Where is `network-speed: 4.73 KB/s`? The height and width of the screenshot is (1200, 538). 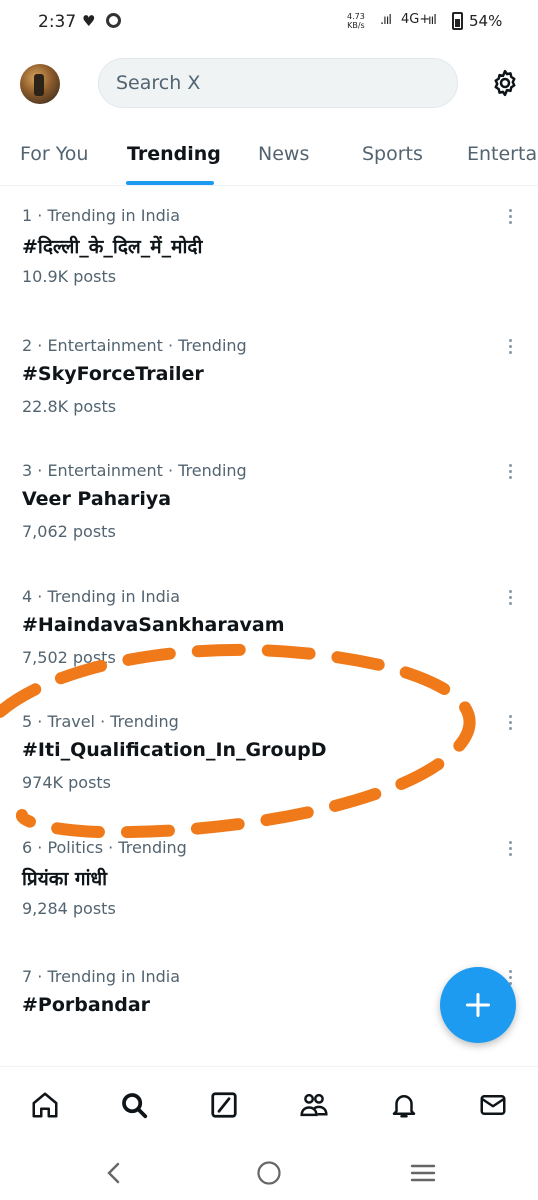 network-speed: 4.73 KB/s is located at coordinates (356, 21).